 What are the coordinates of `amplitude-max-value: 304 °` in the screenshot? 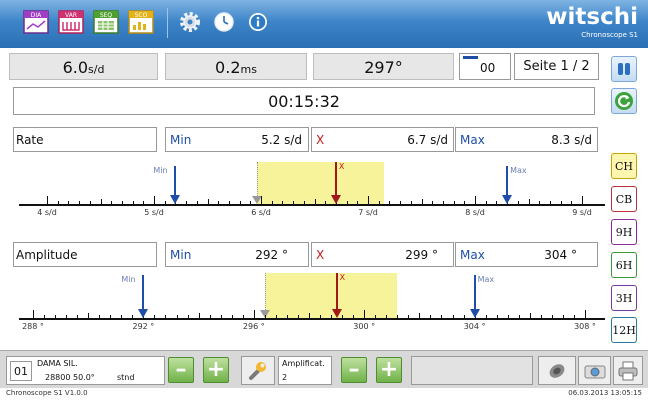 It's located at (560, 255).